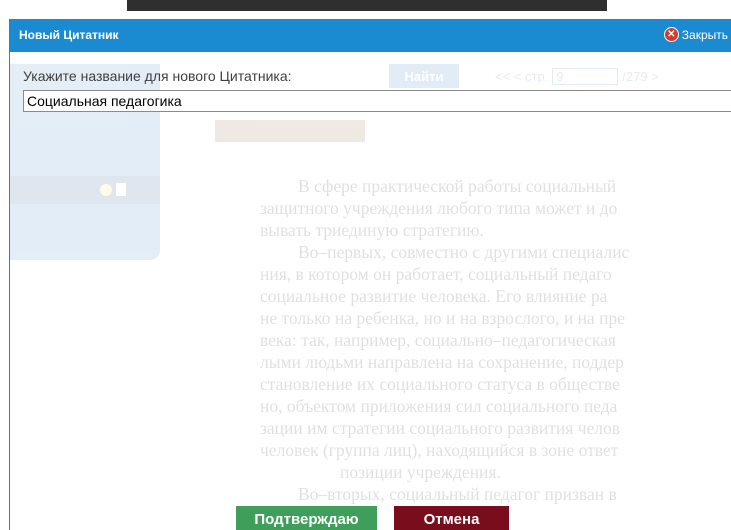  I want to click on cancel-button: Отмена, so click(451, 518).